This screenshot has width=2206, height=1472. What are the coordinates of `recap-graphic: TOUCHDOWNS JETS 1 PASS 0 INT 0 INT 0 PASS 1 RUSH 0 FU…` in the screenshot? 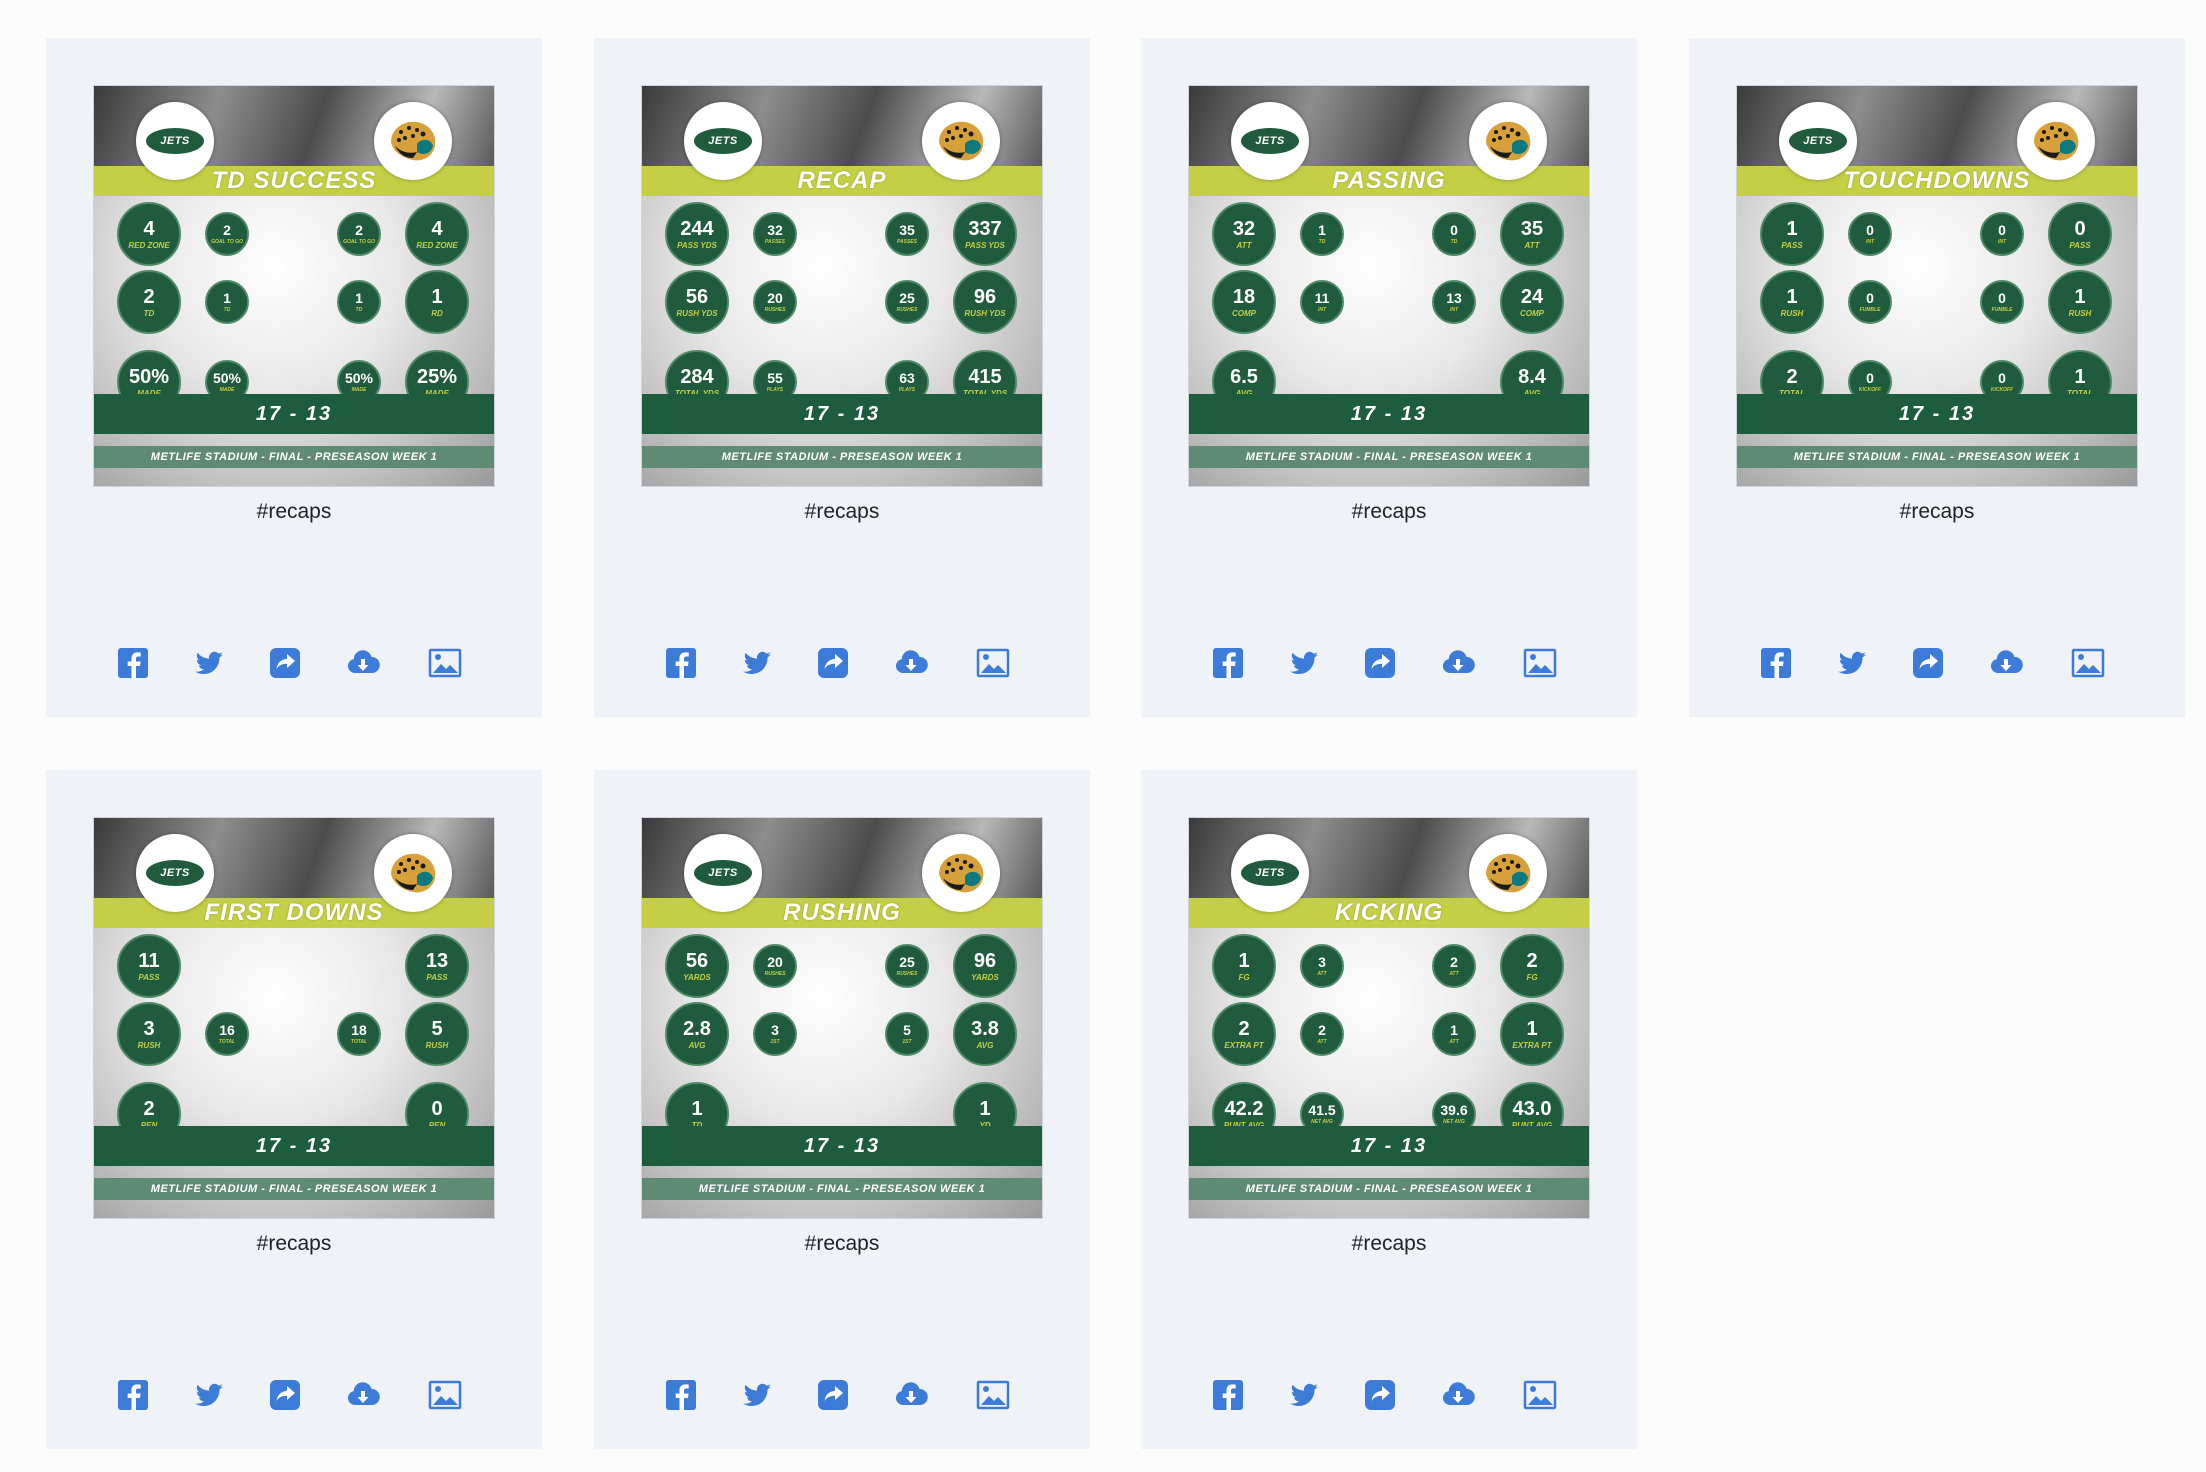 It's located at (1937, 286).